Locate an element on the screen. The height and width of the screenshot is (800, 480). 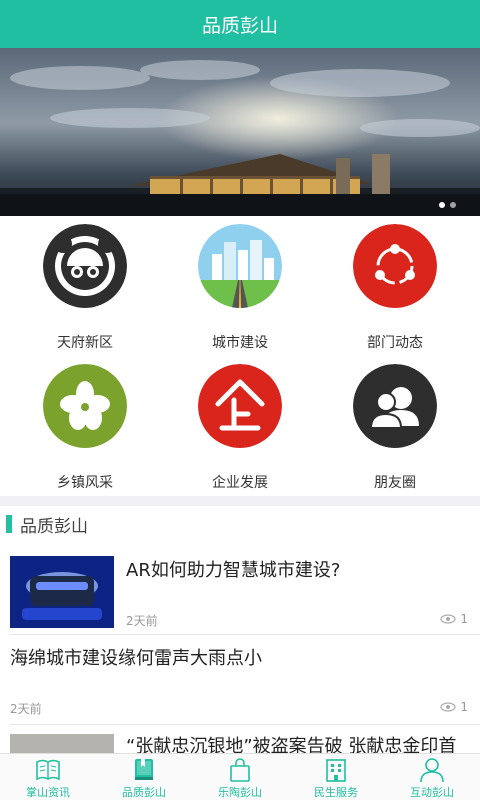
news-title: “张献忠沉银地”被盗案告破 张献忠金印首 is located at coordinates (291, 744).